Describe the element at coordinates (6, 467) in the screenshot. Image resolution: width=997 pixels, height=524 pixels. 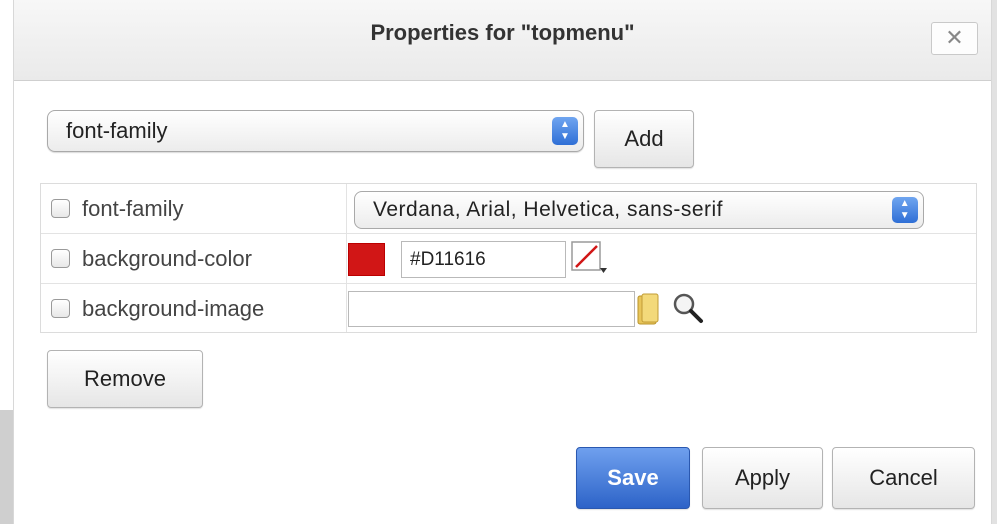
I see `background-panel` at that location.